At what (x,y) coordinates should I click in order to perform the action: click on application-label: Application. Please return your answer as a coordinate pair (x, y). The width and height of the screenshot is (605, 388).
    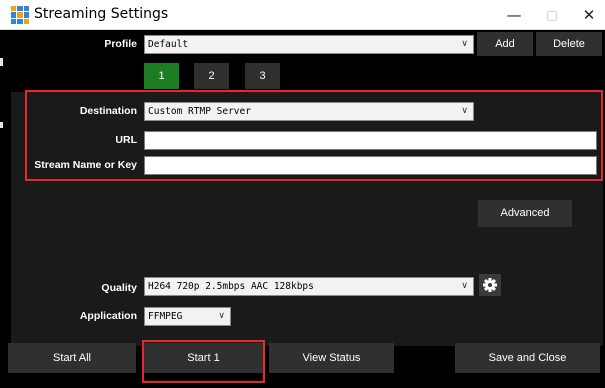
    Looking at the image, I should click on (108, 316).